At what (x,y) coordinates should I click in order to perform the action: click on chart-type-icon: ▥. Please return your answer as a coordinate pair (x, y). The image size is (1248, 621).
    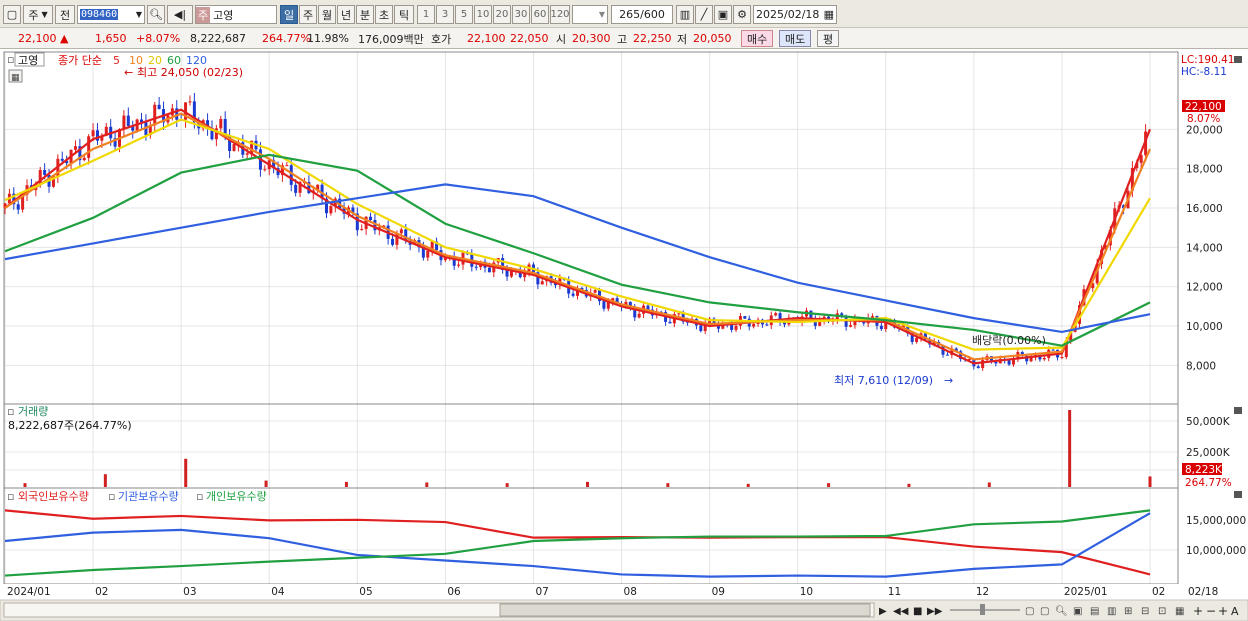
    Looking at the image, I should click on (685, 14).